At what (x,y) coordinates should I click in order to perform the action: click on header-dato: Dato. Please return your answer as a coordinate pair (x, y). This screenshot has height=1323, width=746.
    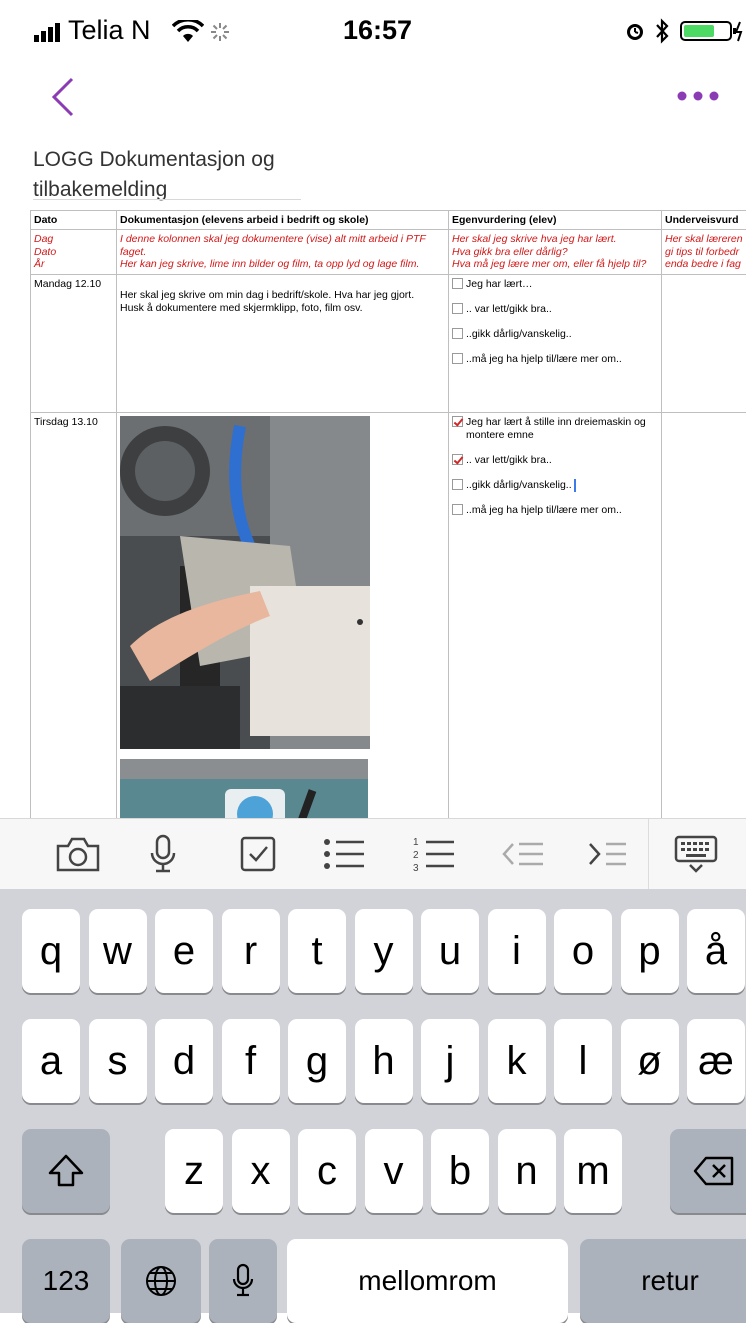
    Looking at the image, I should click on (74, 220).